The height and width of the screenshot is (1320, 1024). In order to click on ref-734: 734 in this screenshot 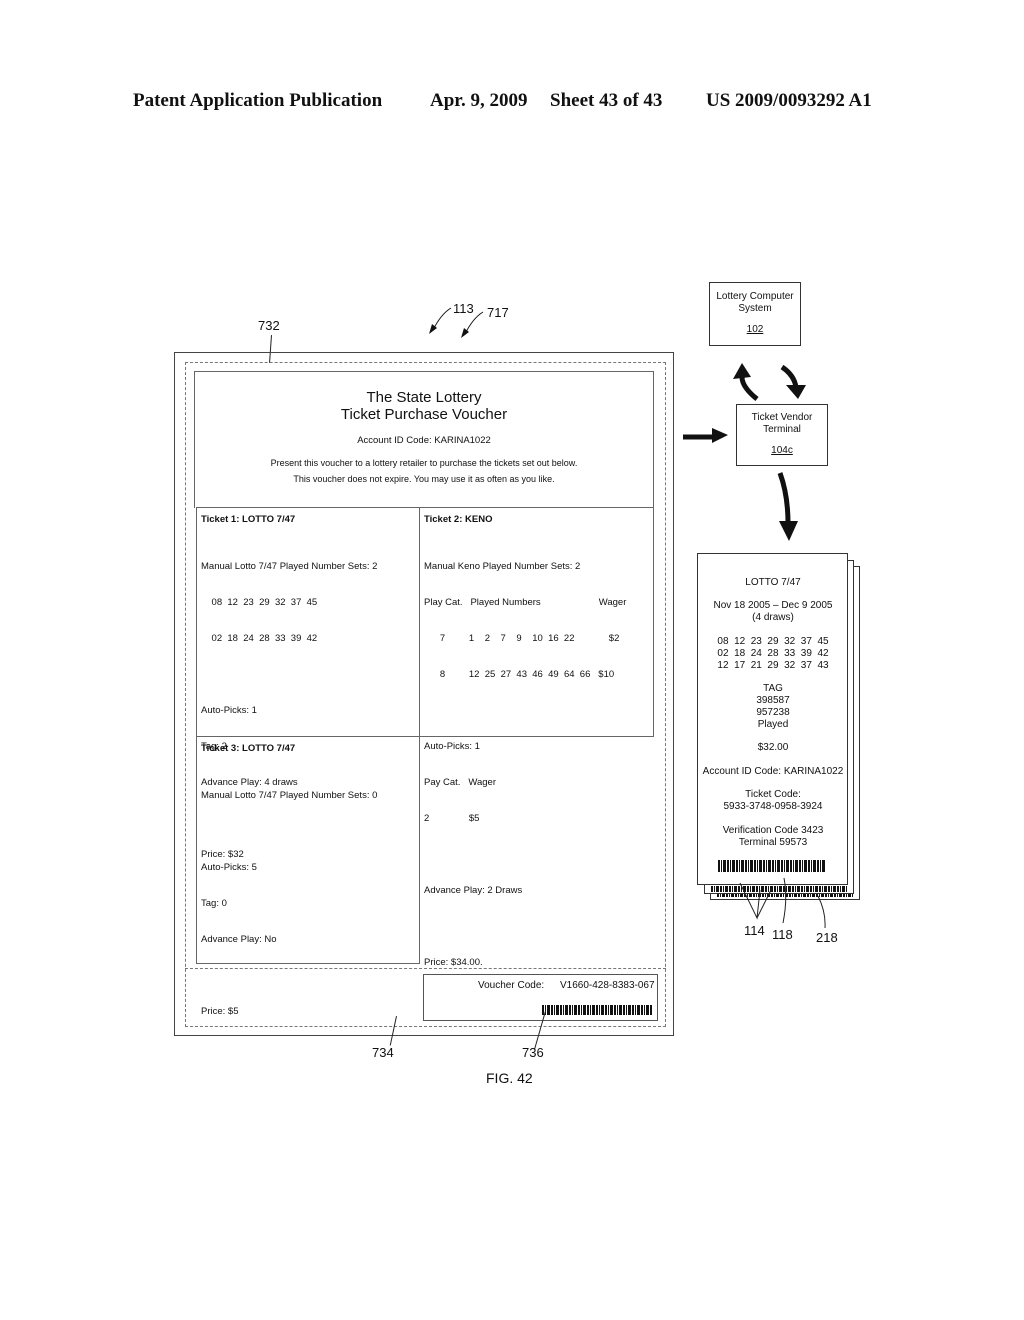, I will do `click(383, 1052)`.